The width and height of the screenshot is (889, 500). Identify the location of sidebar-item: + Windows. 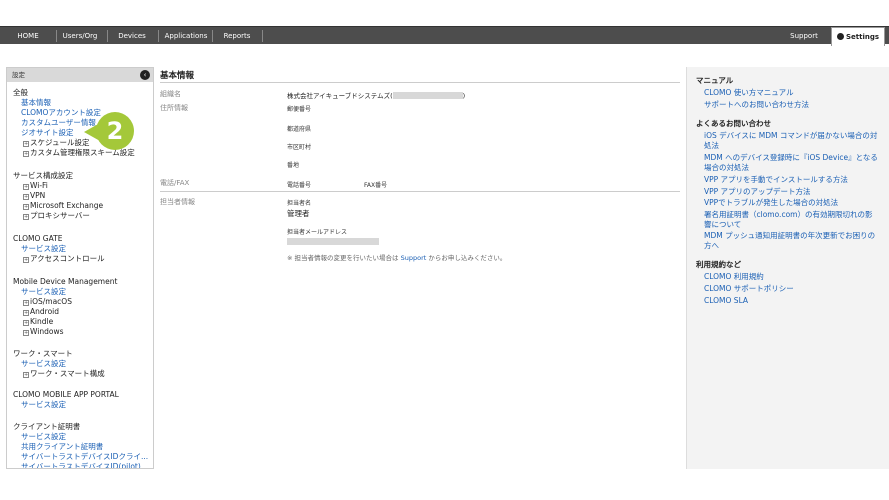
(43, 332).